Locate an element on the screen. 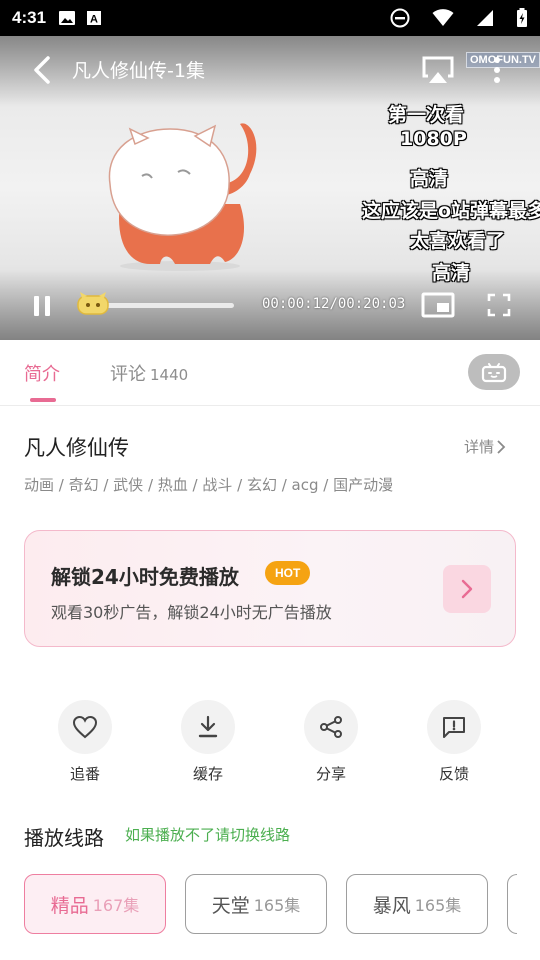 Image resolution: width=540 pixels, height=960 pixels. back-button is located at coordinates (42, 70).